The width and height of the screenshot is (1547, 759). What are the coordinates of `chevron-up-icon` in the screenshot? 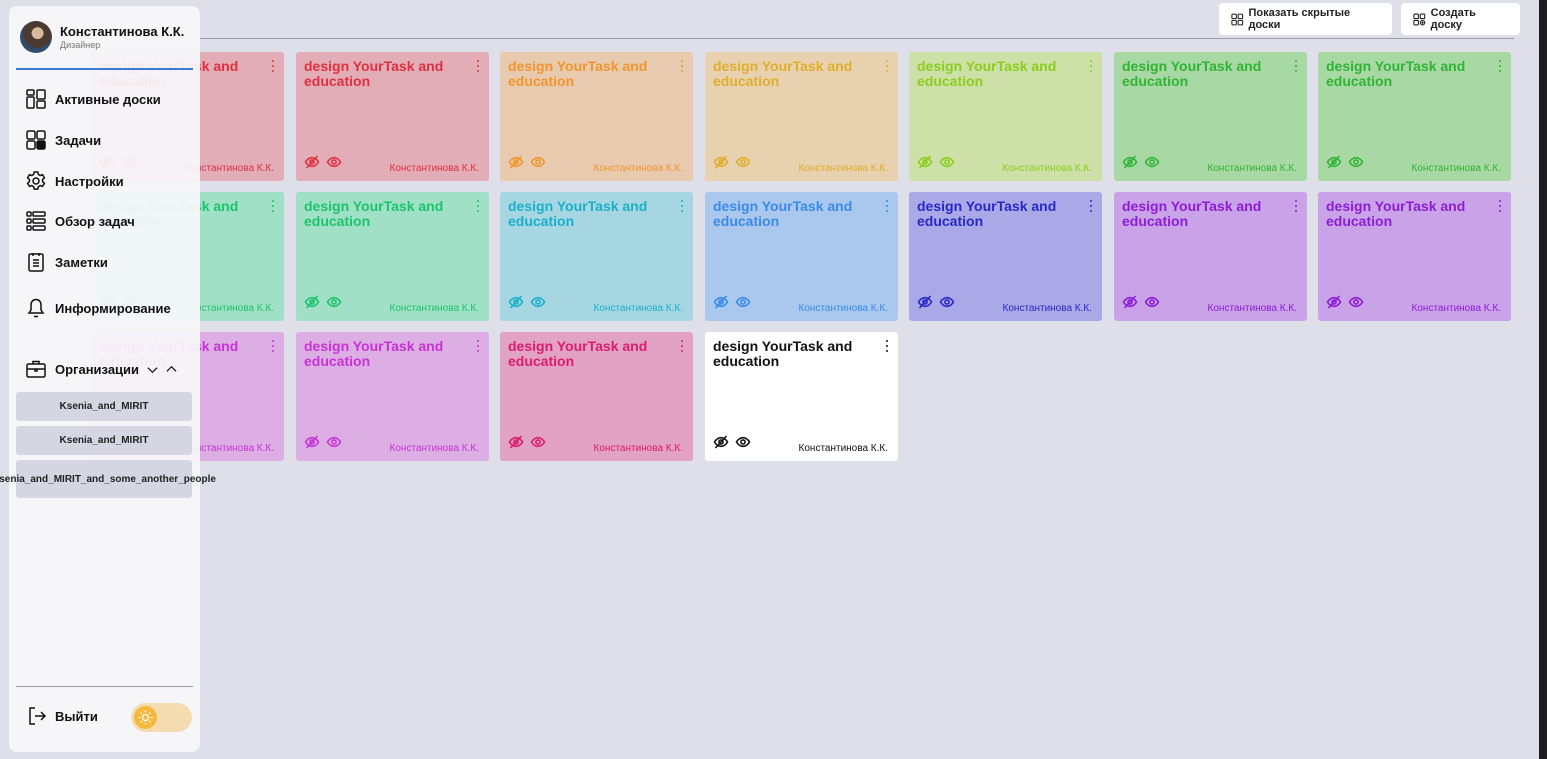 It's located at (171, 369).